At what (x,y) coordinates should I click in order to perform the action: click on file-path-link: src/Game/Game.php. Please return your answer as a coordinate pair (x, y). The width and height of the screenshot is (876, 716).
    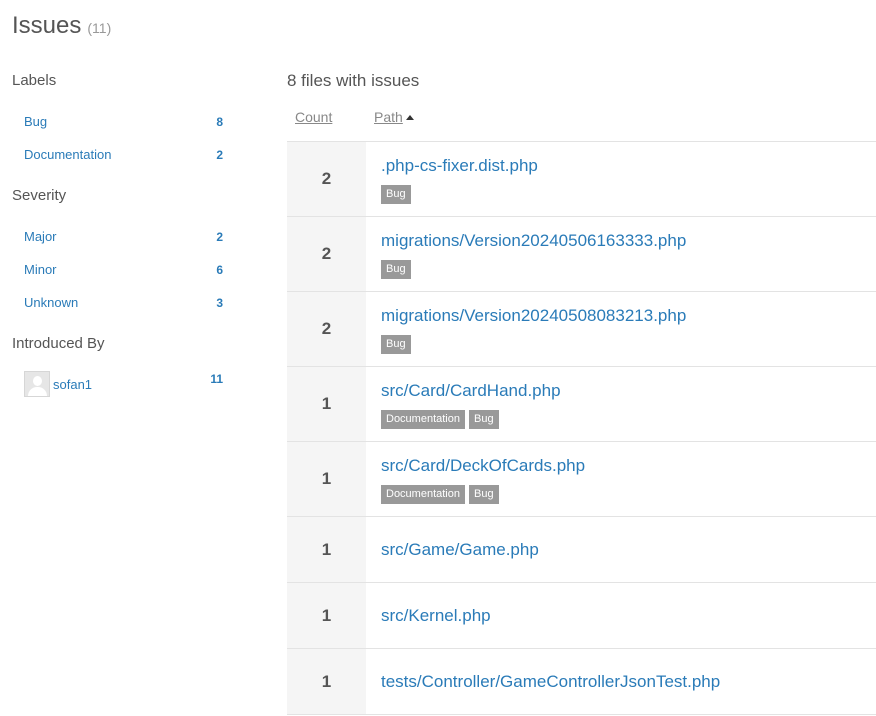
    Looking at the image, I should click on (628, 550).